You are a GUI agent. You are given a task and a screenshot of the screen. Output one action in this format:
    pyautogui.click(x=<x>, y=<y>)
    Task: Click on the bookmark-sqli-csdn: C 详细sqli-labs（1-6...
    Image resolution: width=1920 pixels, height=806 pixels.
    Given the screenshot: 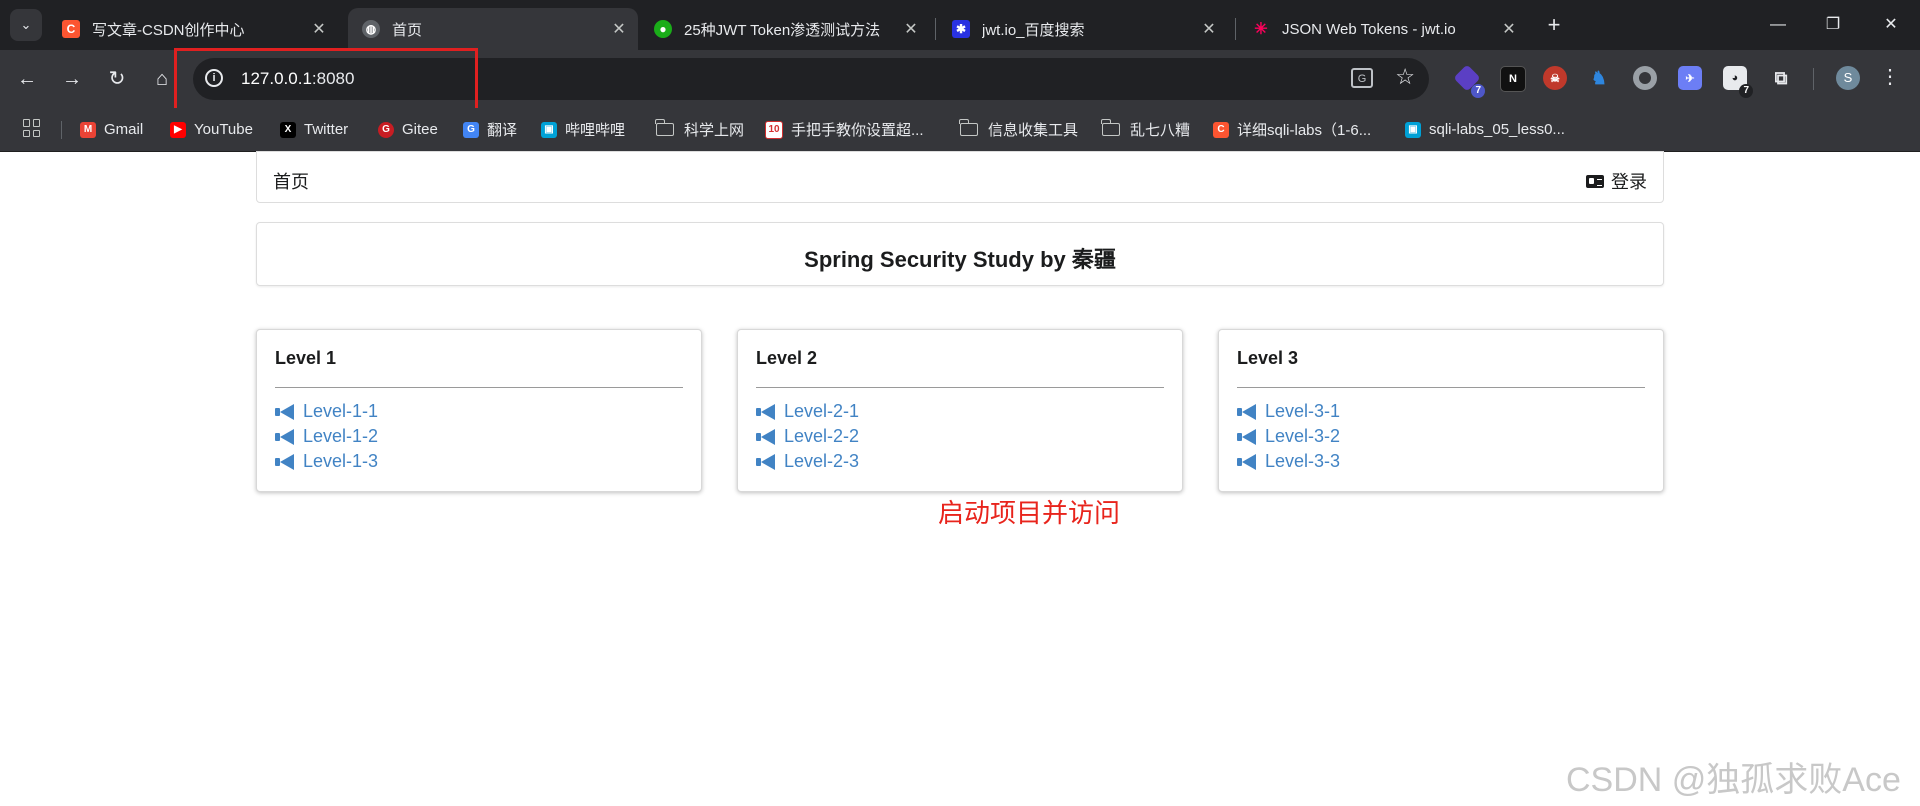 What is the action you would take?
    pyautogui.click(x=1292, y=129)
    